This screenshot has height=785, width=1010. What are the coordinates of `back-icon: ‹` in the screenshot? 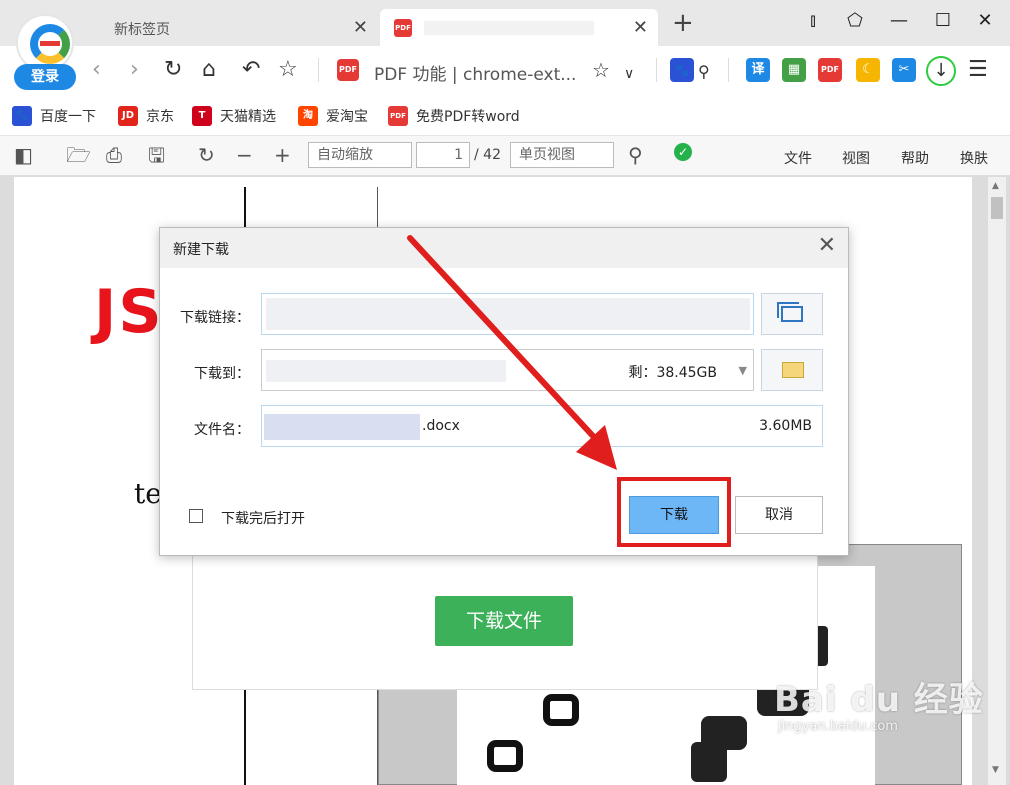 It's located at (96, 70).